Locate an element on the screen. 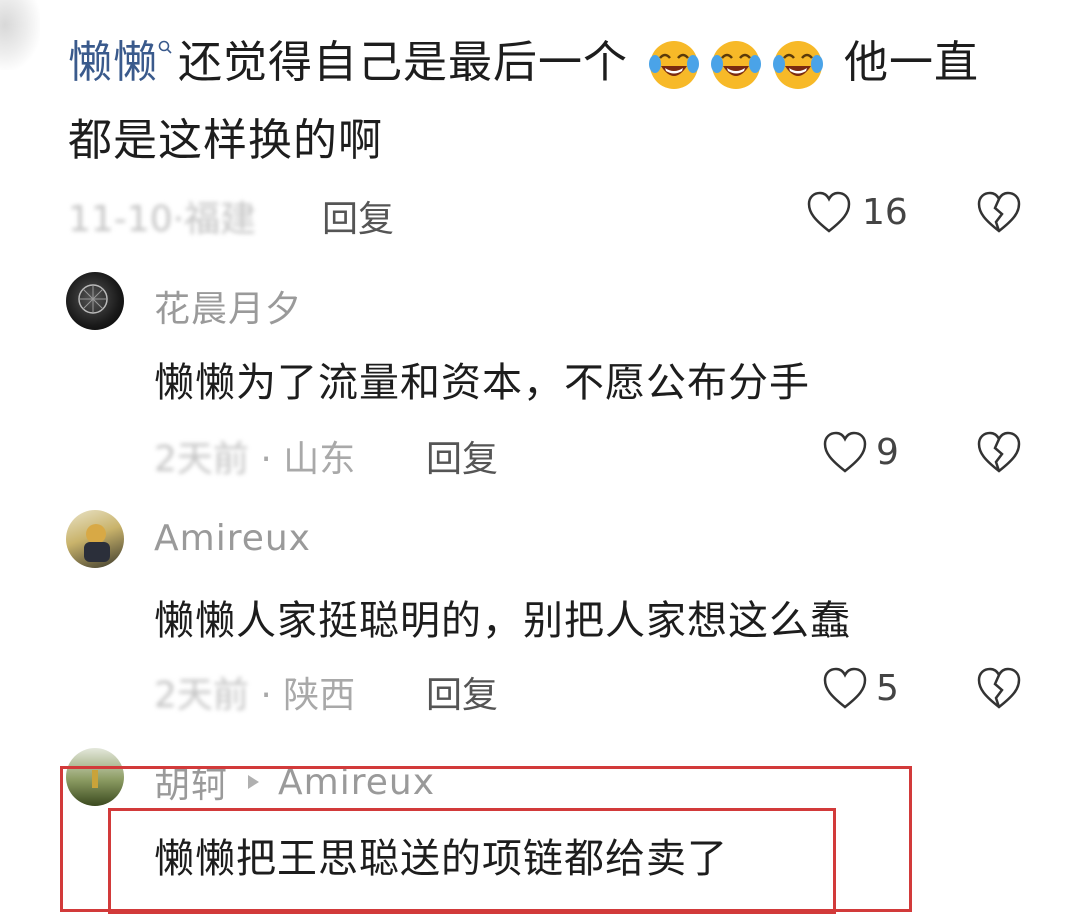 The height and width of the screenshot is (914, 1066). comment-author: 懒懒 is located at coordinates (113, 62).